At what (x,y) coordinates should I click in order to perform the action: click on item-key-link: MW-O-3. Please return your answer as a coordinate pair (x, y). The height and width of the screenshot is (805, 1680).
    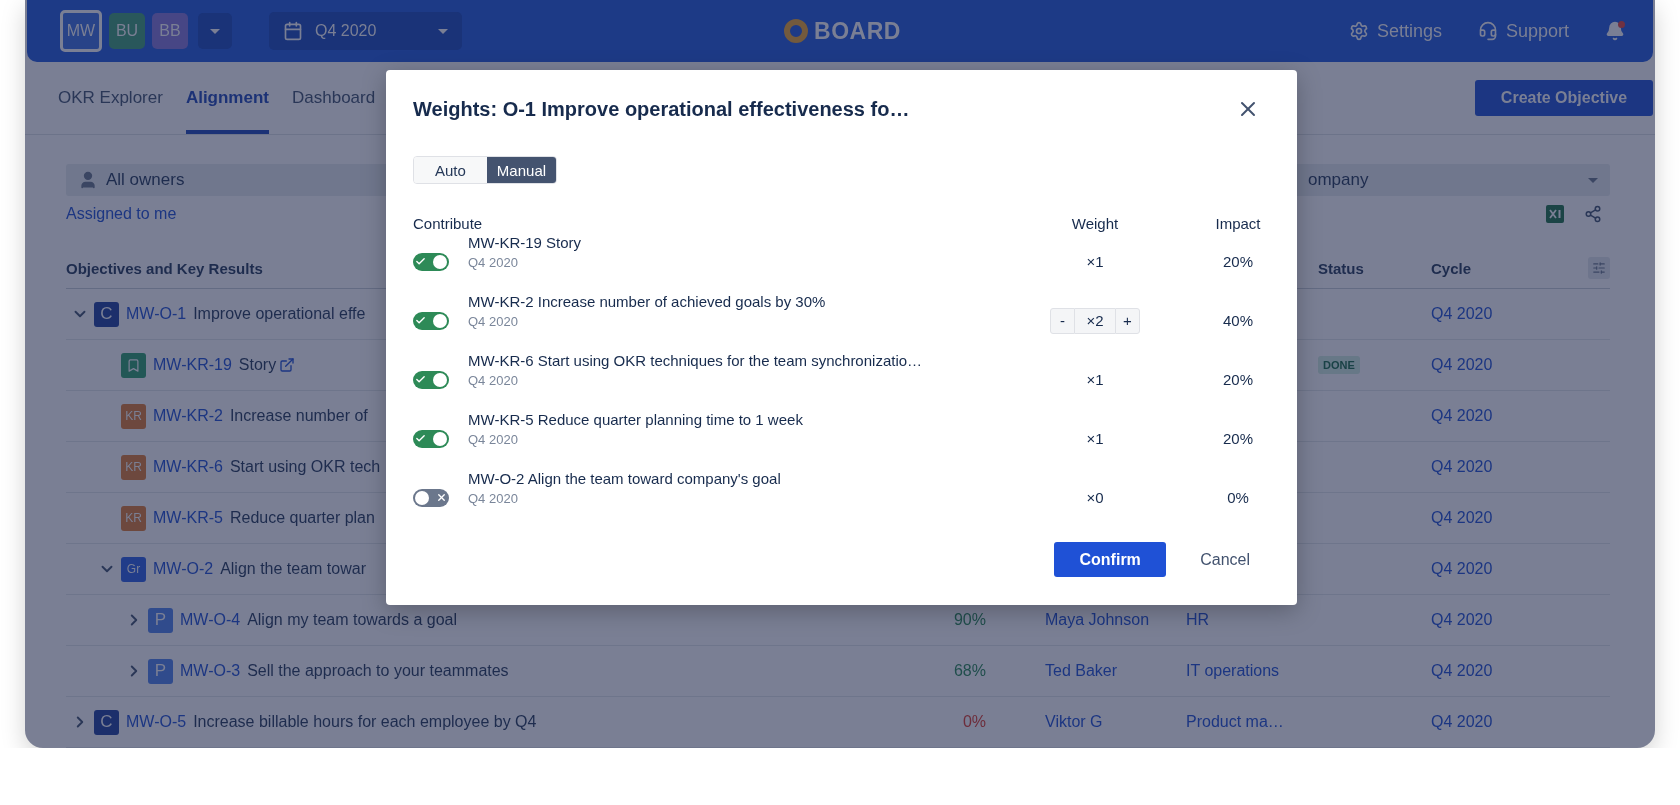
    Looking at the image, I should click on (210, 671).